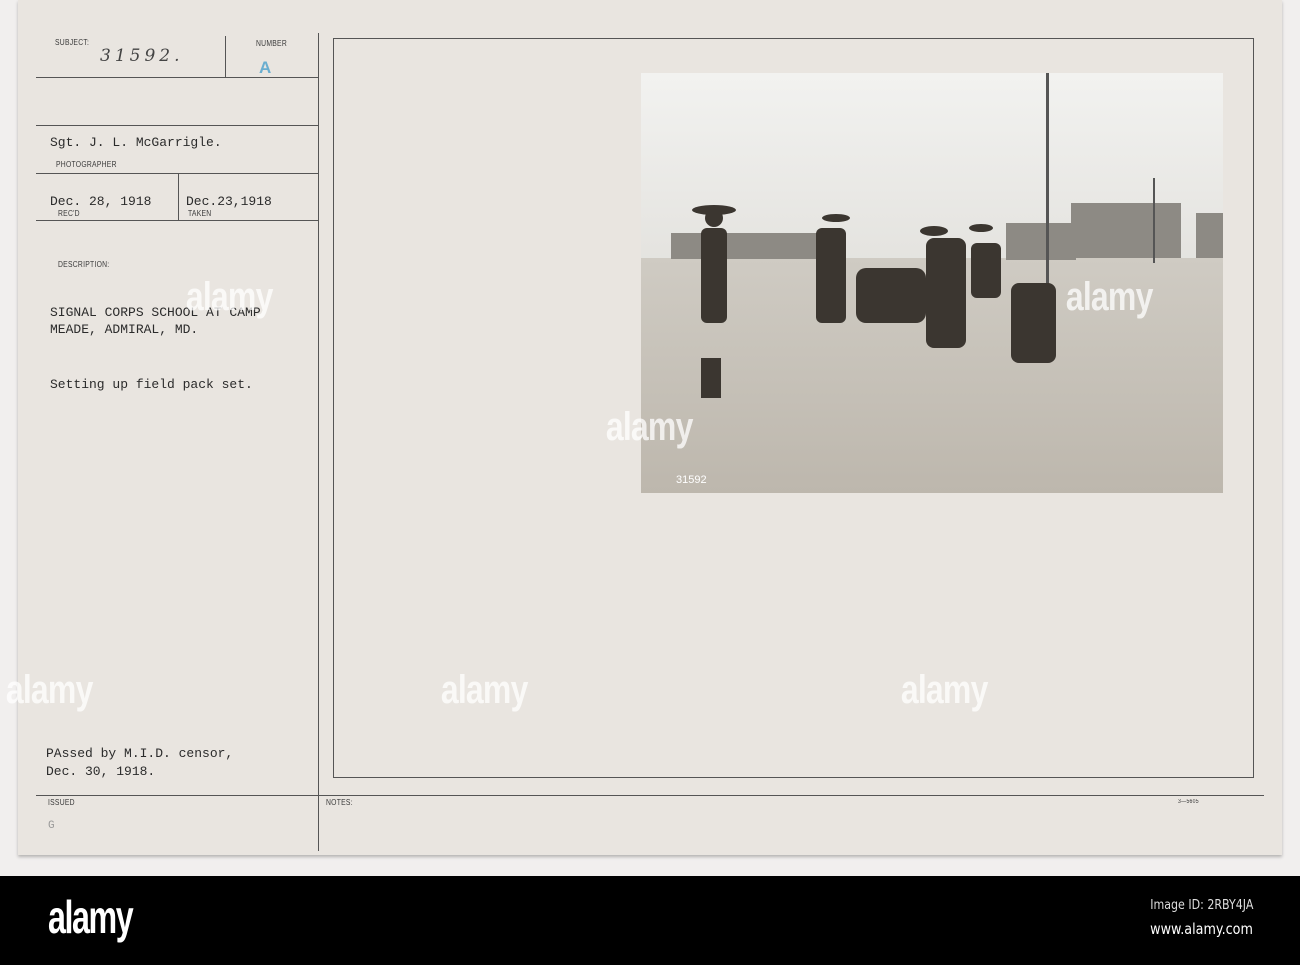  Describe the element at coordinates (72, 42) in the screenshot. I see `subject-label: SUBJECT:` at that location.